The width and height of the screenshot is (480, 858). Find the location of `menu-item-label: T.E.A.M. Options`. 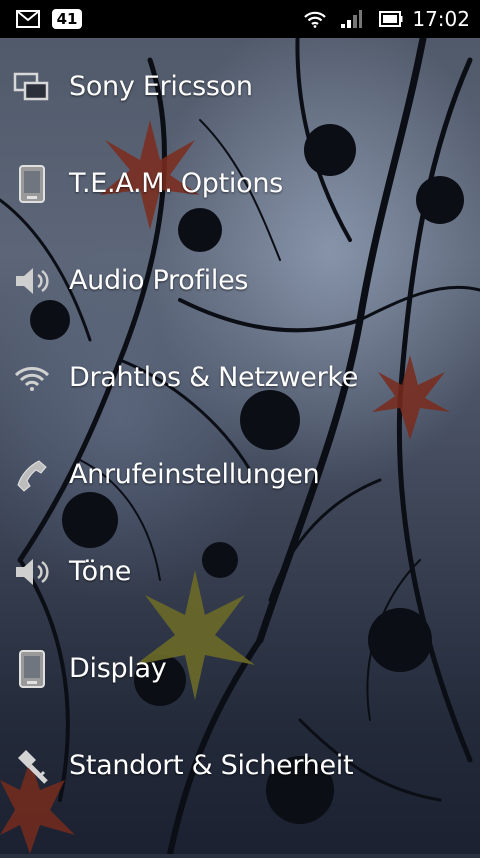

menu-item-label: T.E.A.M. Options is located at coordinates (176, 183).